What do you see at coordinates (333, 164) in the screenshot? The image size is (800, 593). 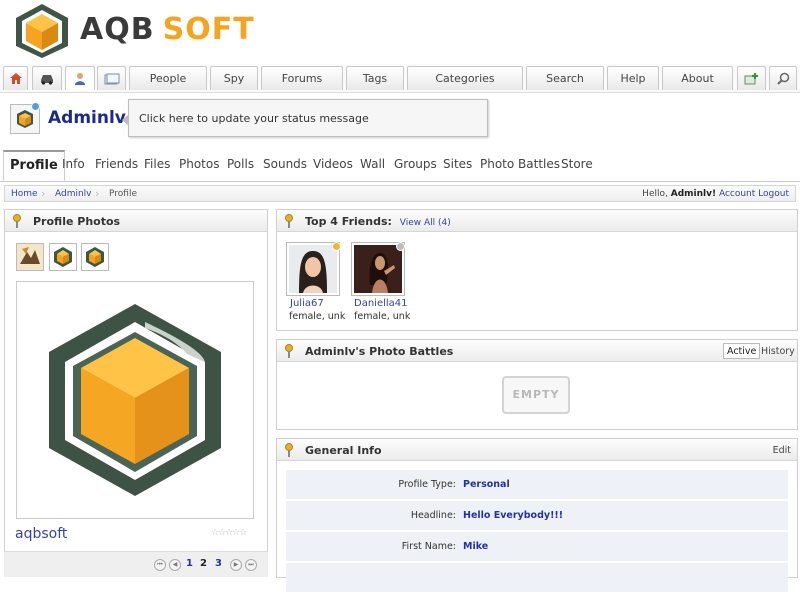 I see `tab-videos: Videos` at bounding box center [333, 164].